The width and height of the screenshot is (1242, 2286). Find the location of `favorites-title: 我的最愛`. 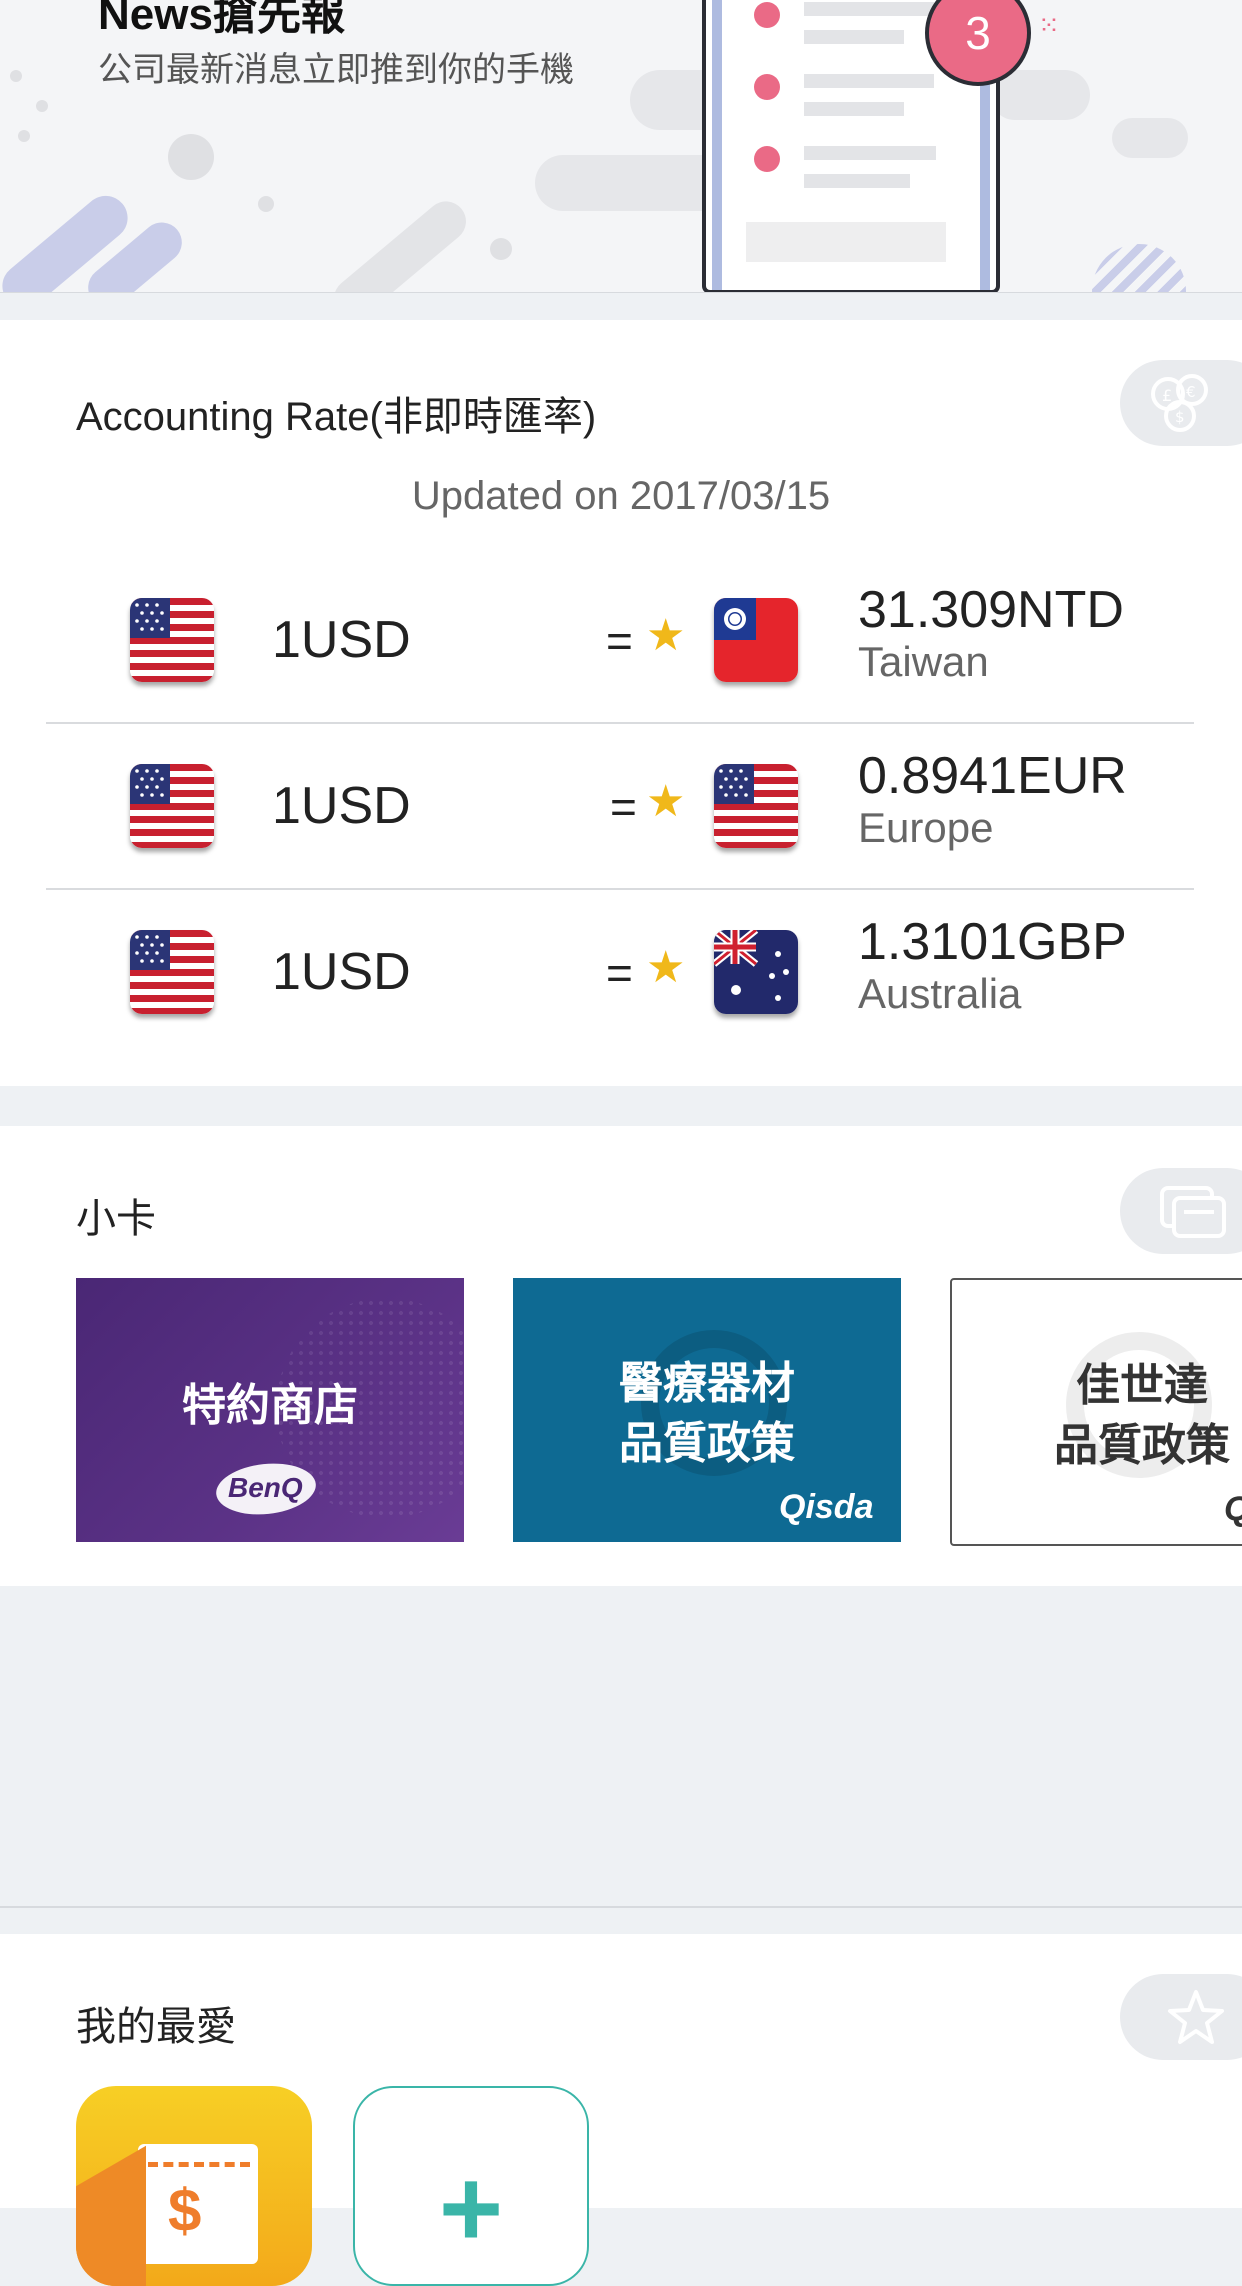

favorites-title: 我的最愛 is located at coordinates (156, 2027).